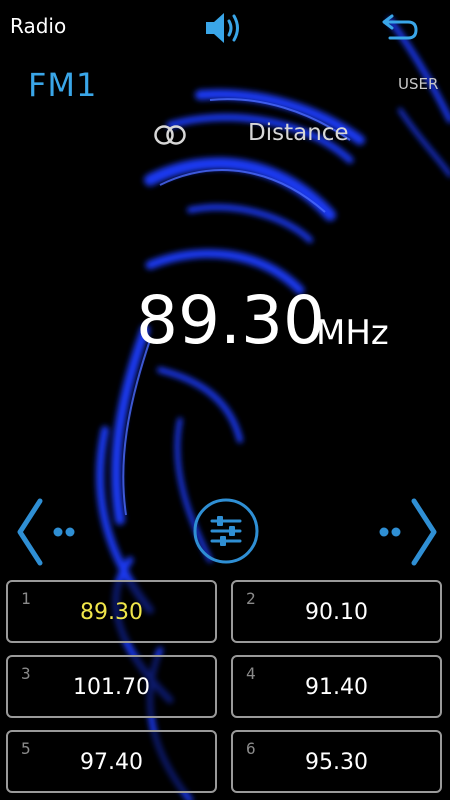  I want to click on seek-previous-button, so click(45, 532).